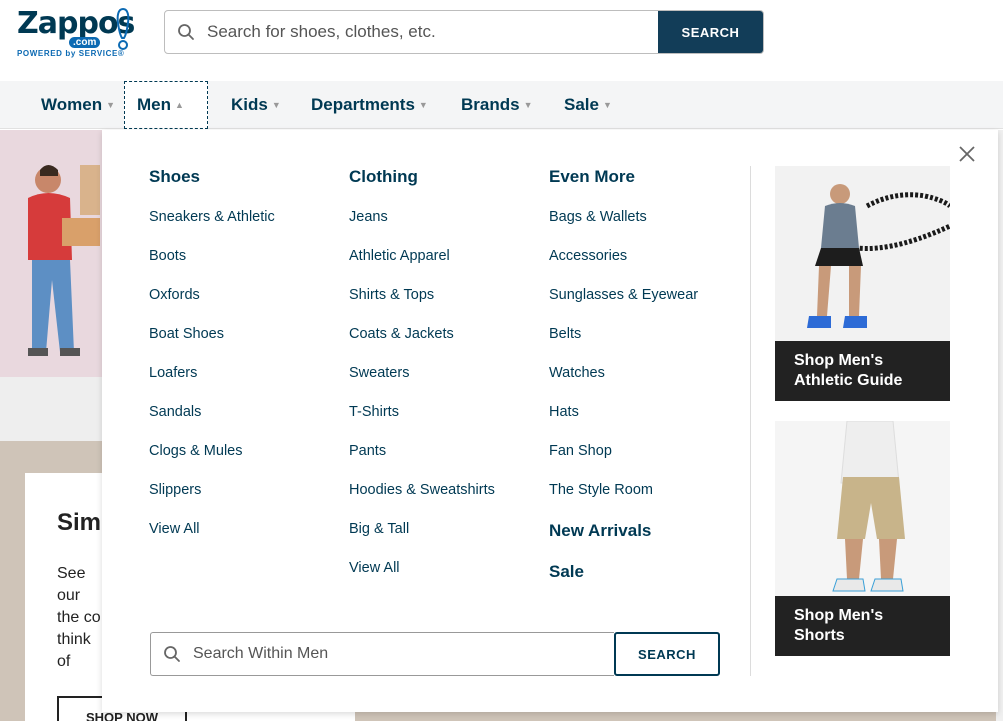 The height and width of the screenshot is (721, 1003). Describe the element at coordinates (623, 303) in the screenshot. I see `menu-link: Sunglasses & Eyewear` at that location.